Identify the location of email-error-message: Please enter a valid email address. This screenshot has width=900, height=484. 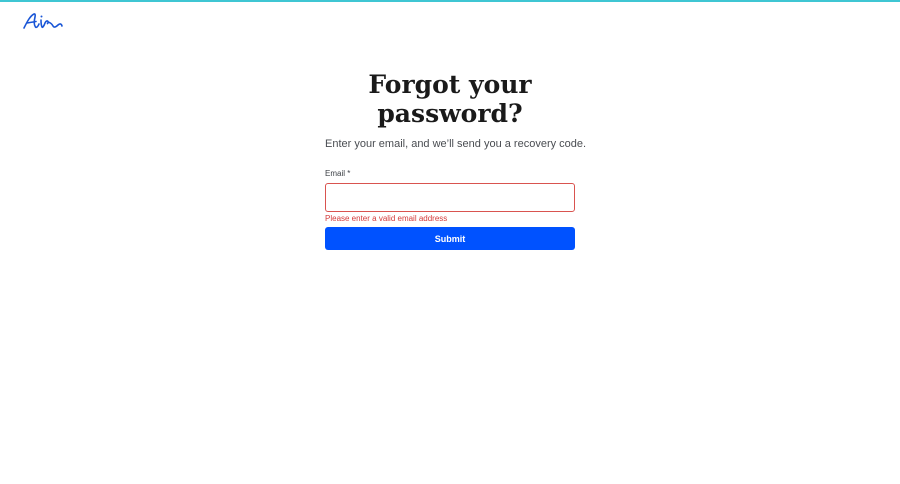
(386, 218).